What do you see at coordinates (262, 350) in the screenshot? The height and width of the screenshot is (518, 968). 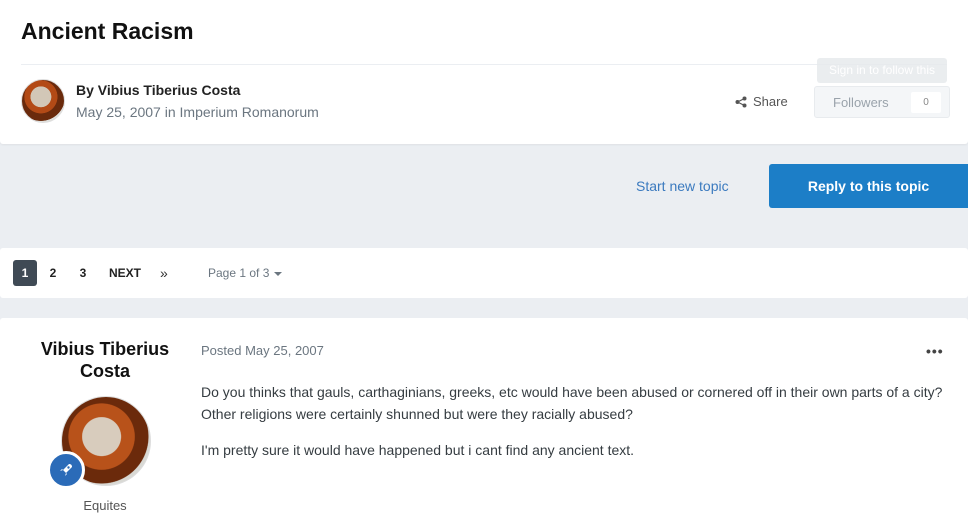 I see `post-date: Posted May 25, 2007` at bounding box center [262, 350].